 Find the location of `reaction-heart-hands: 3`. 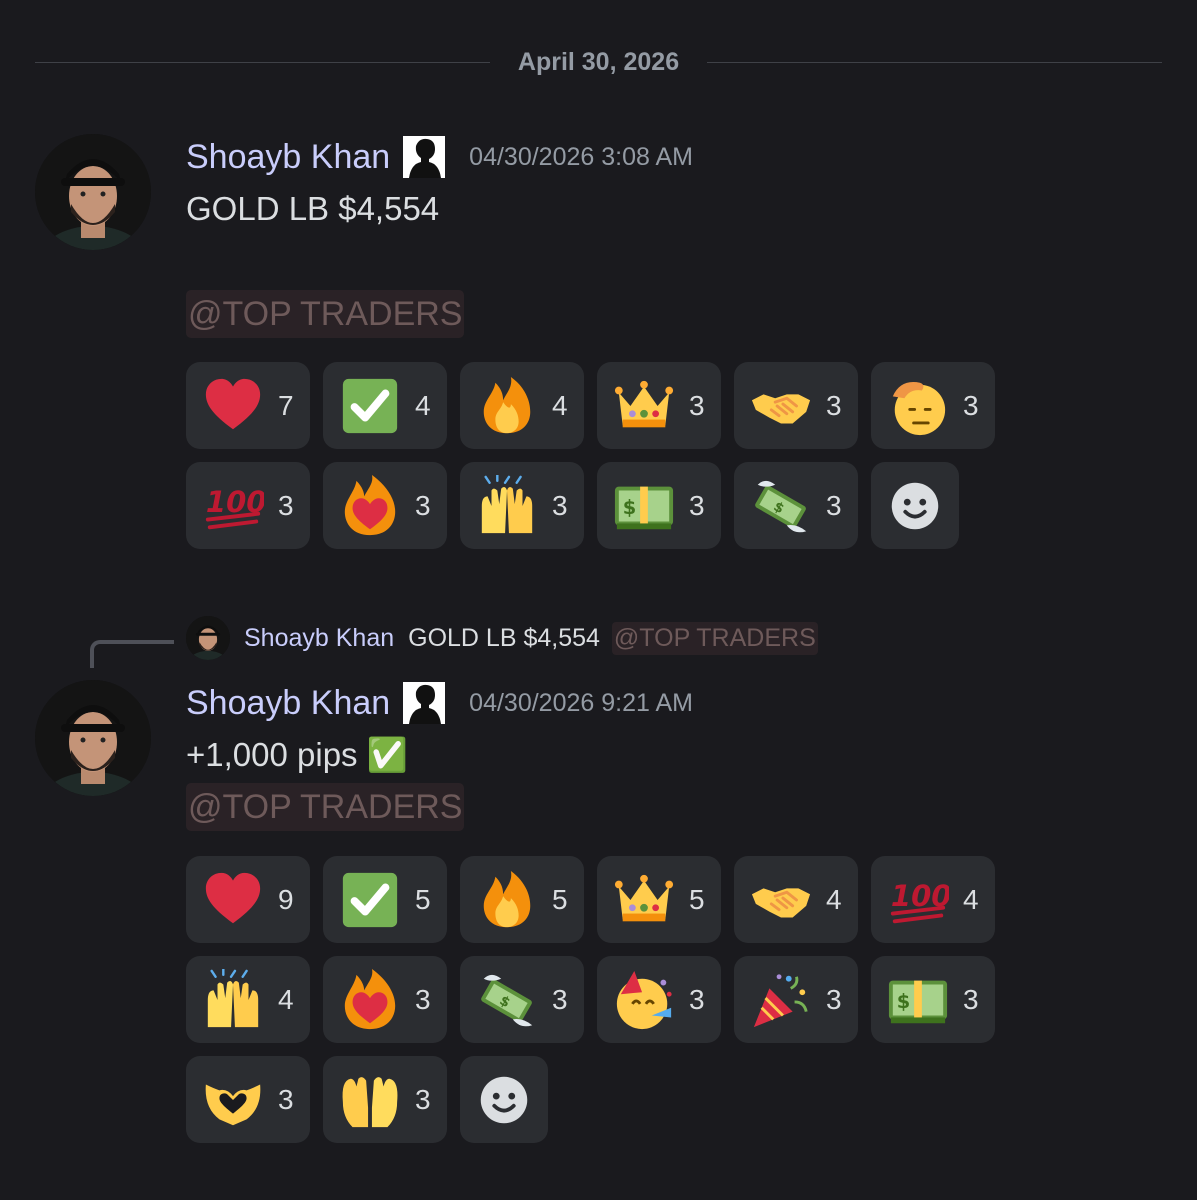

reaction-heart-hands: 3 is located at coordinates (248, 1099).